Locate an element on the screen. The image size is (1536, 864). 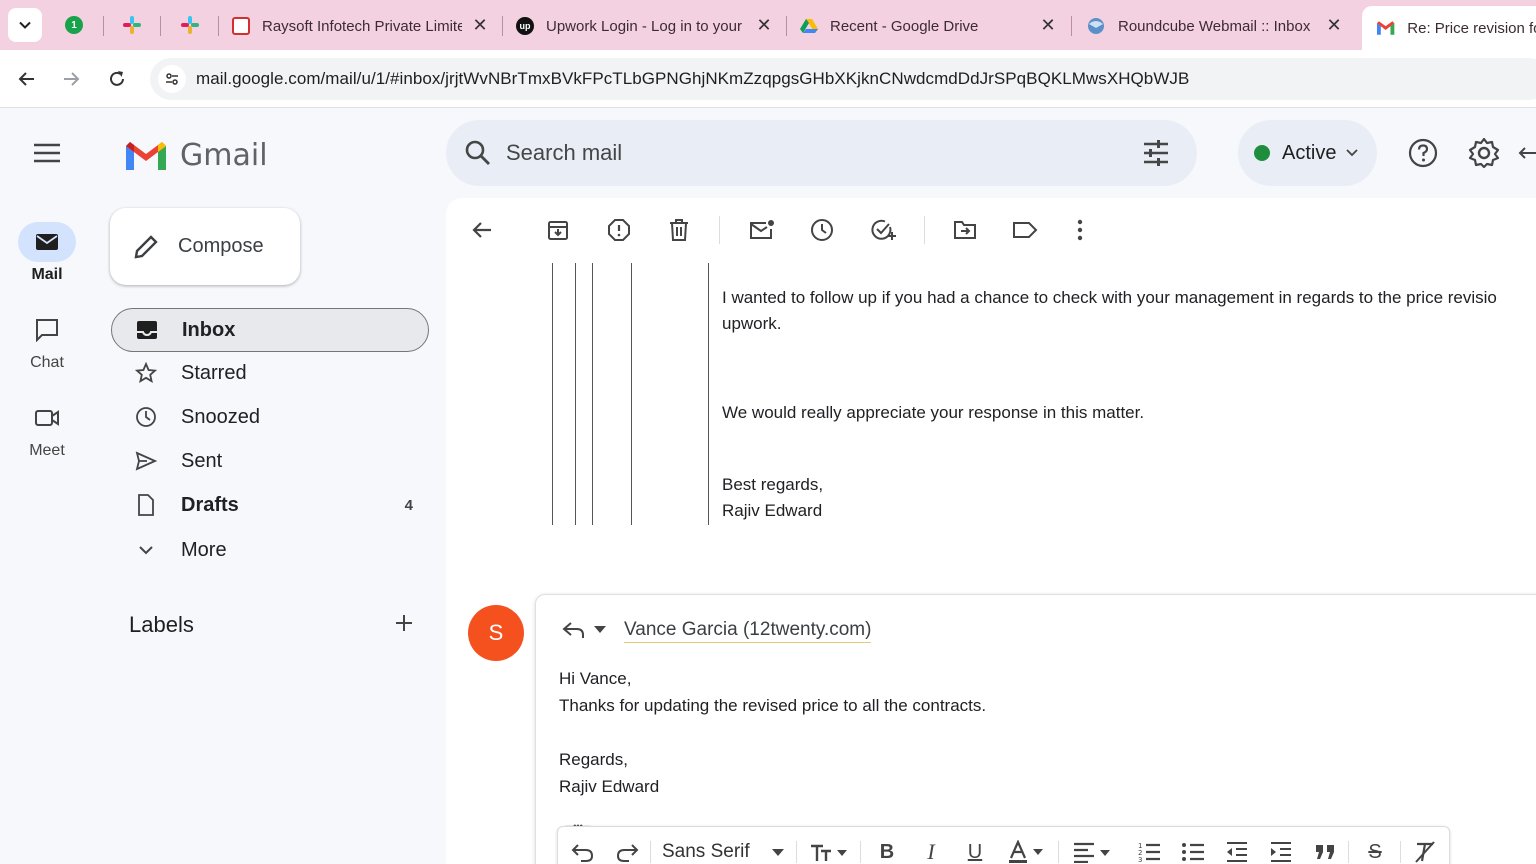
text-color-button is located at coordinates (1027, 850).